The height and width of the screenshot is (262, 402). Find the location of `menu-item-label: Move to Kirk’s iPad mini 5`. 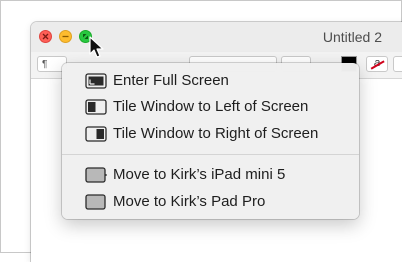

menu-item-label: Move to Kirk’s iPad mini 5 is located at coordinates (199, 174).